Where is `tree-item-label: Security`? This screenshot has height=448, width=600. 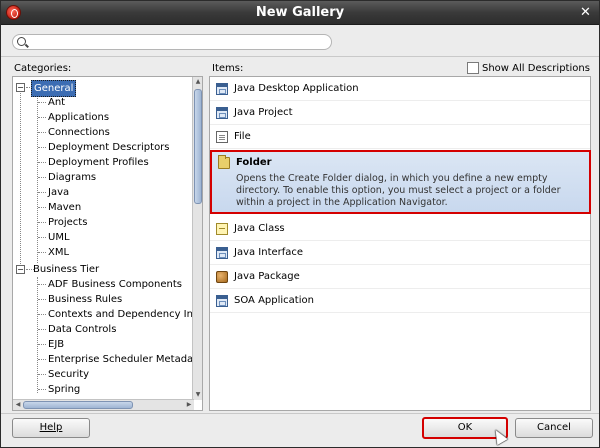 tree-item-label: Security is located at coordinates (69, 374).